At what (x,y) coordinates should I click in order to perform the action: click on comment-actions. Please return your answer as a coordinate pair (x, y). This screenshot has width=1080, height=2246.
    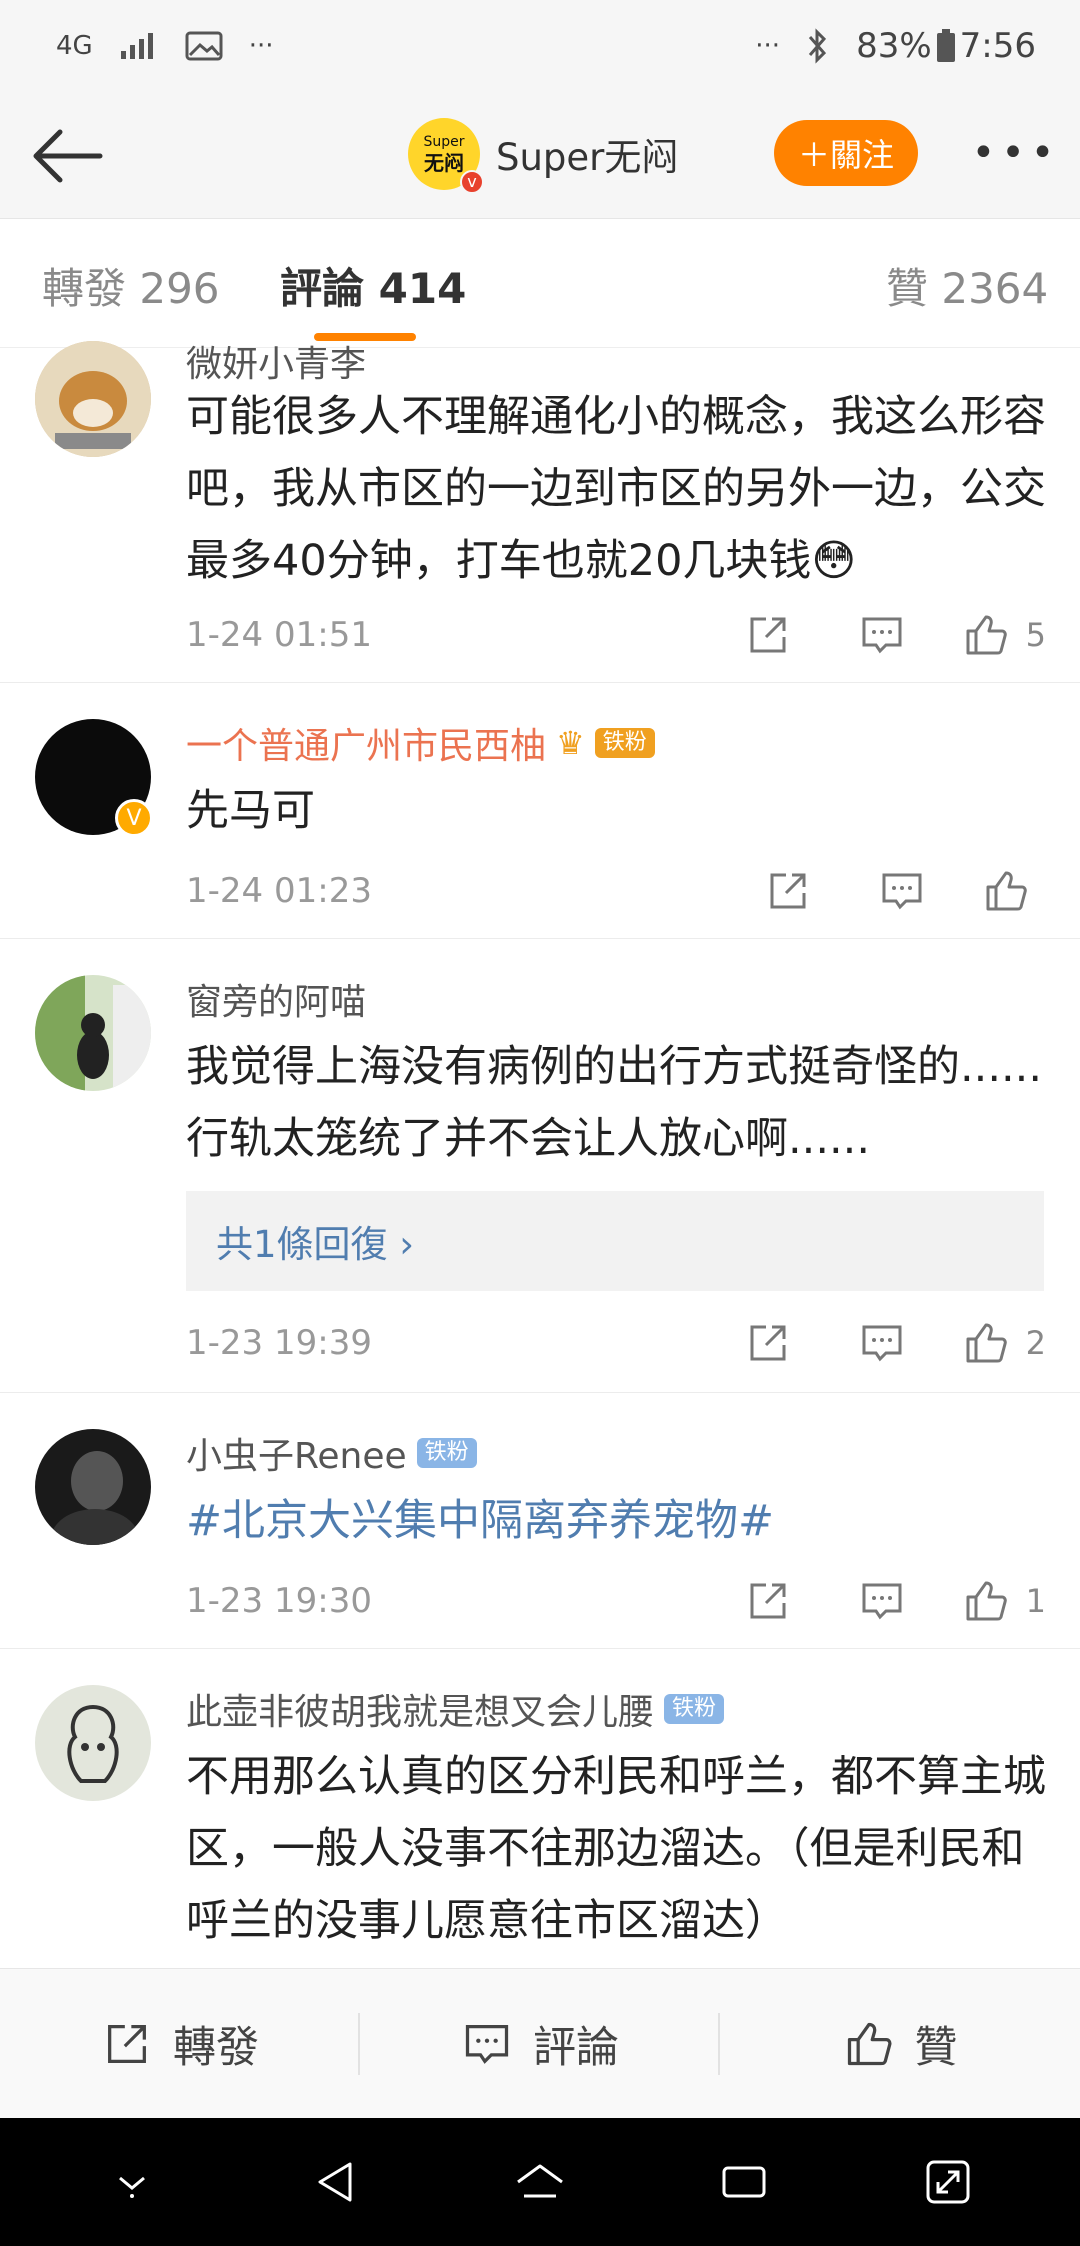
    Looking at the image, I should click on (905, 891).